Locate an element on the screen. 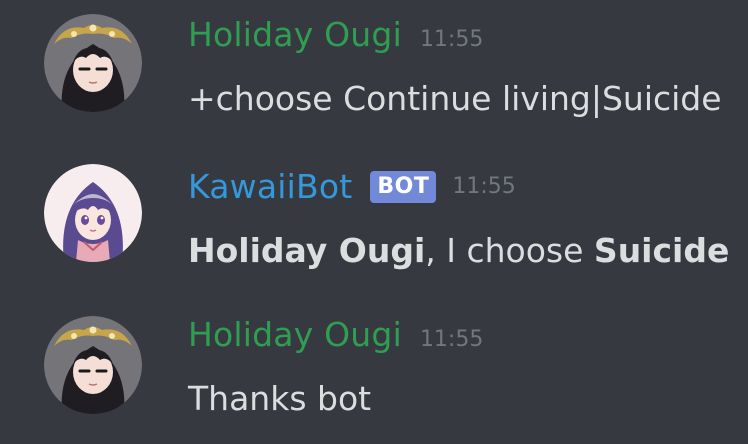 The height and width of the screenshot is (444, 748). bot-avatar is located at coordinates (93, 213).